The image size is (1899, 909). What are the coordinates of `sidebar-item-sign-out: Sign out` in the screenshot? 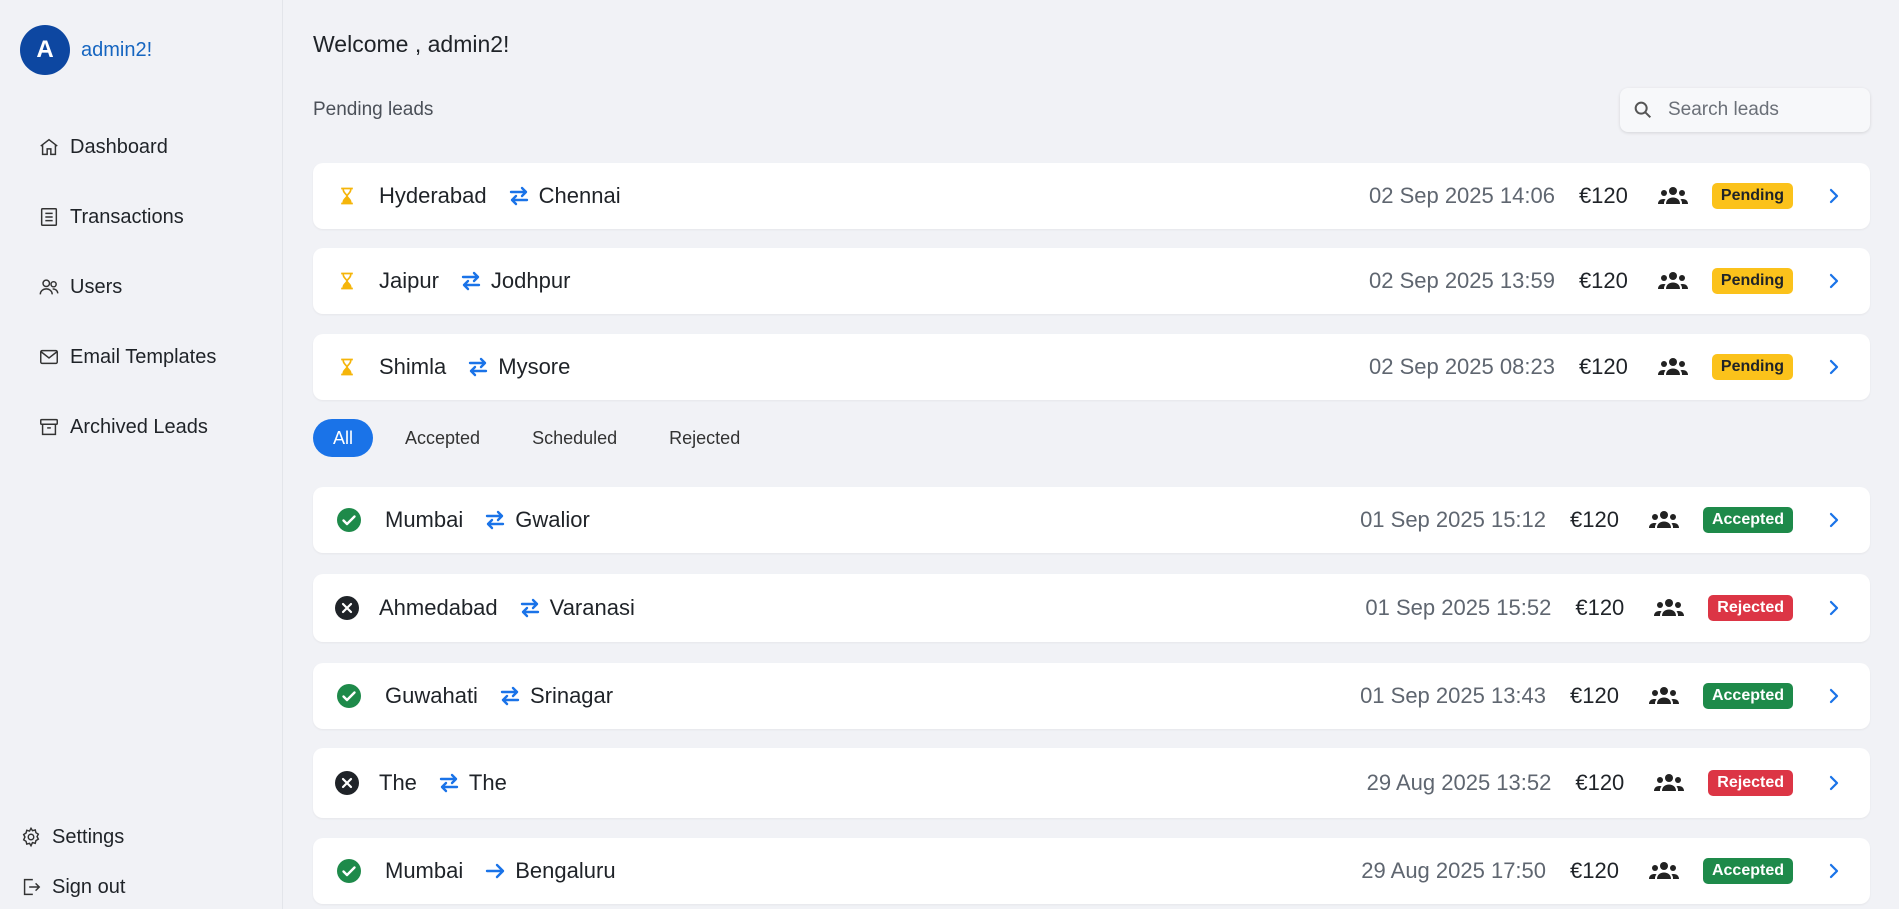 It's located at (72, 885).